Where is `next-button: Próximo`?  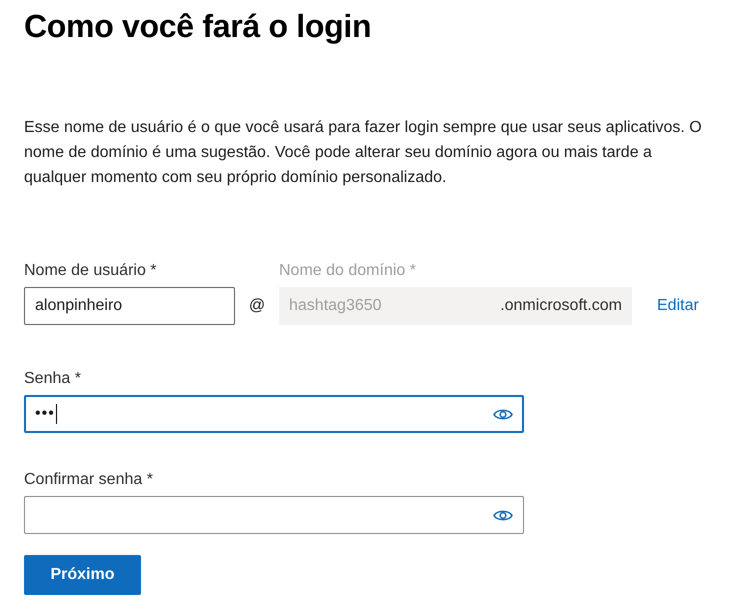 next-button: Próximo is located at coordinates (82, 575).